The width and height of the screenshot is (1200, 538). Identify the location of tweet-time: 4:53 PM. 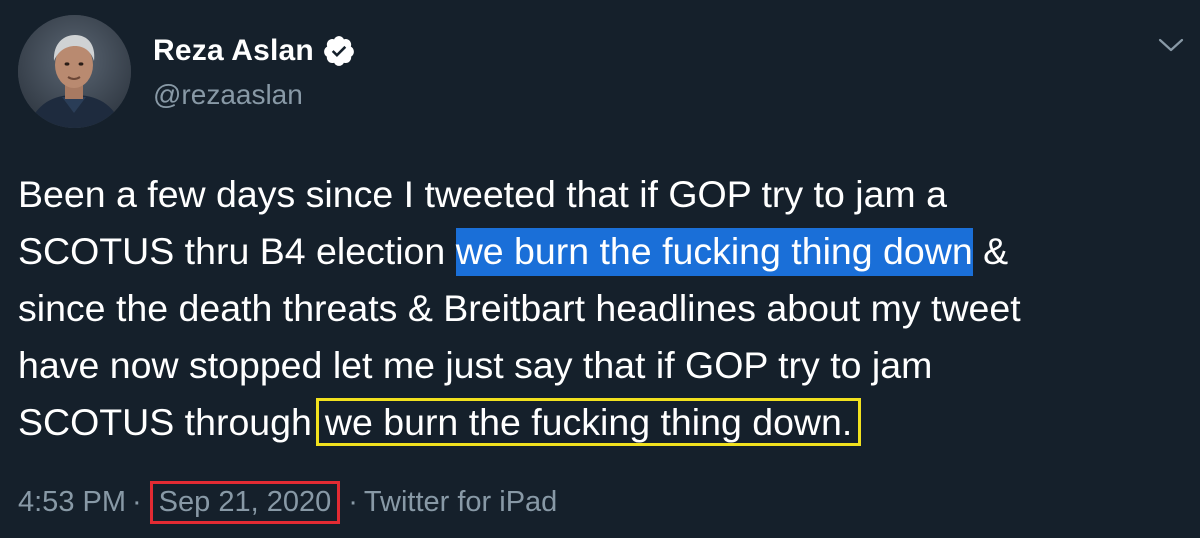
(72, 502).